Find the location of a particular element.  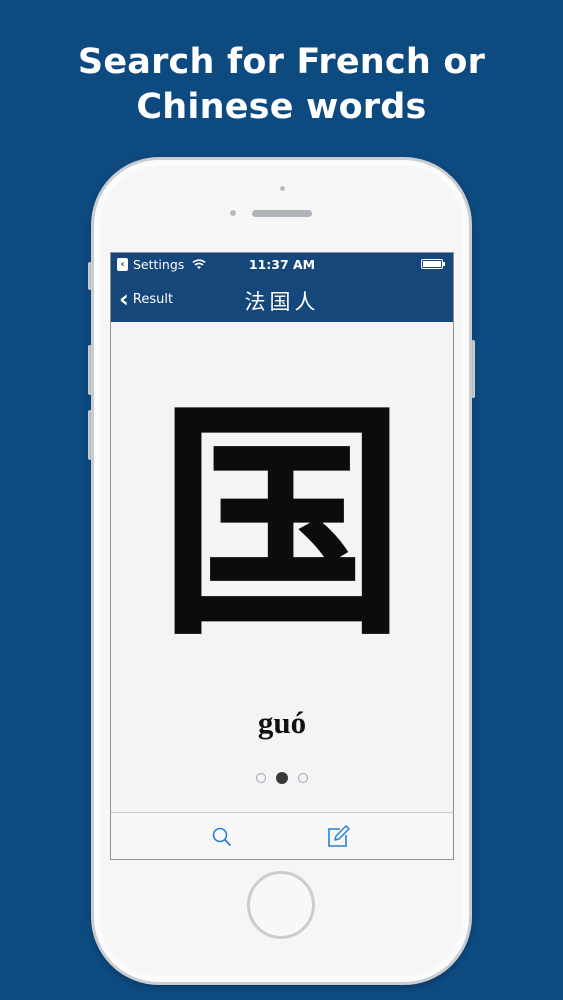

home-button is located at coordinates (281, 905).